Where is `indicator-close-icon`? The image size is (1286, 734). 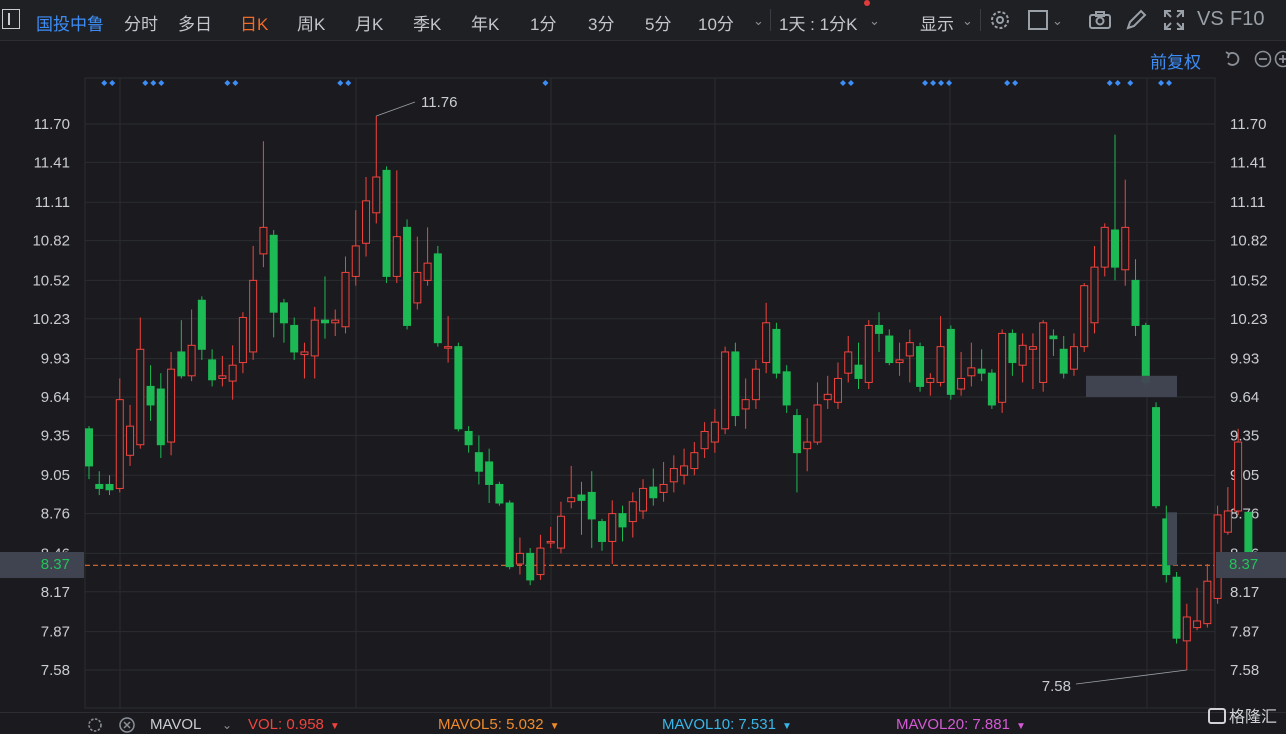 indicator-close-icon is located at coordinates (127, 725).